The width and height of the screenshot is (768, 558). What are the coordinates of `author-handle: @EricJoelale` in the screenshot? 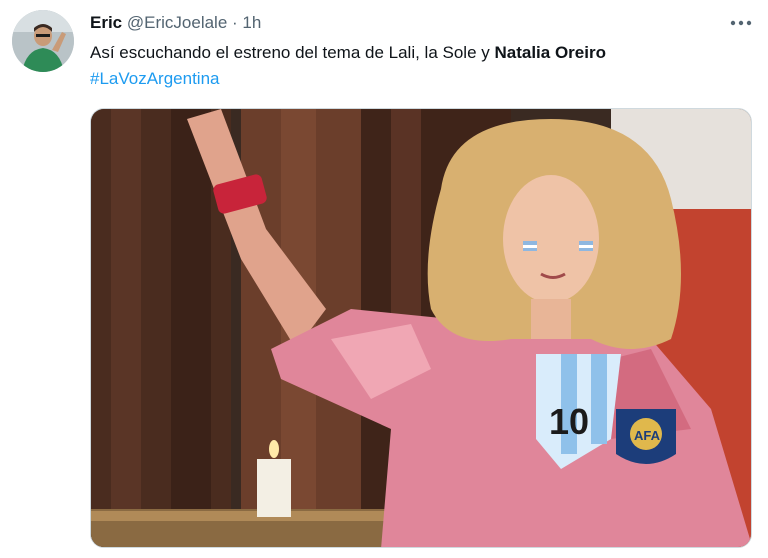 It's located at (177, 22).